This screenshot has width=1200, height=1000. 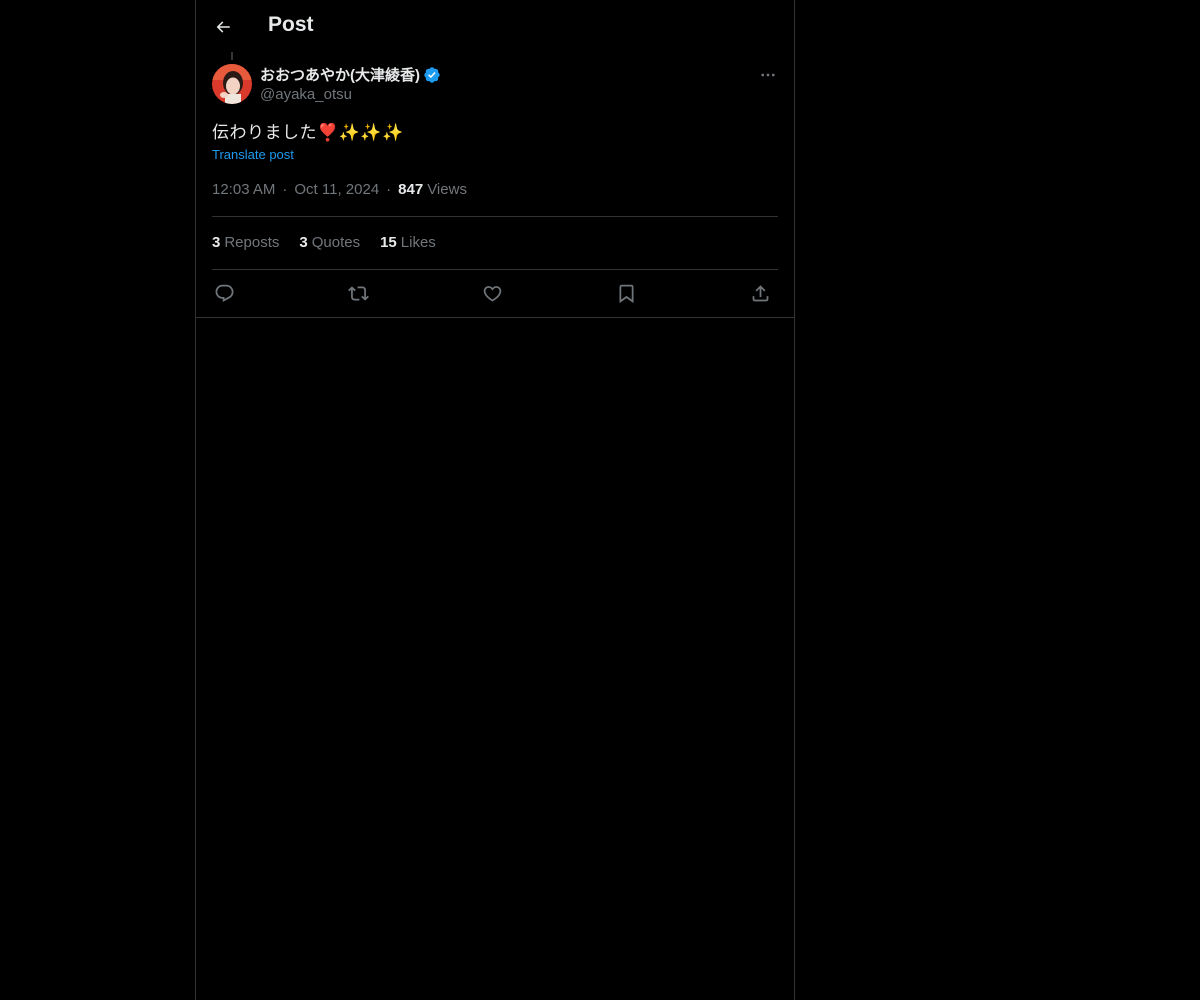 I want to click on repost-button, so click(x=358, y=293).